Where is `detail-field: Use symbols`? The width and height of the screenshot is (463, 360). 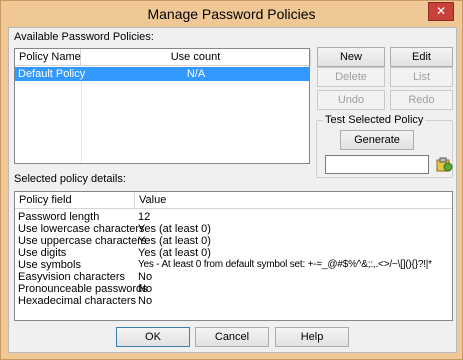
detail-field: Use symbols is located at coordinates (49, 265).